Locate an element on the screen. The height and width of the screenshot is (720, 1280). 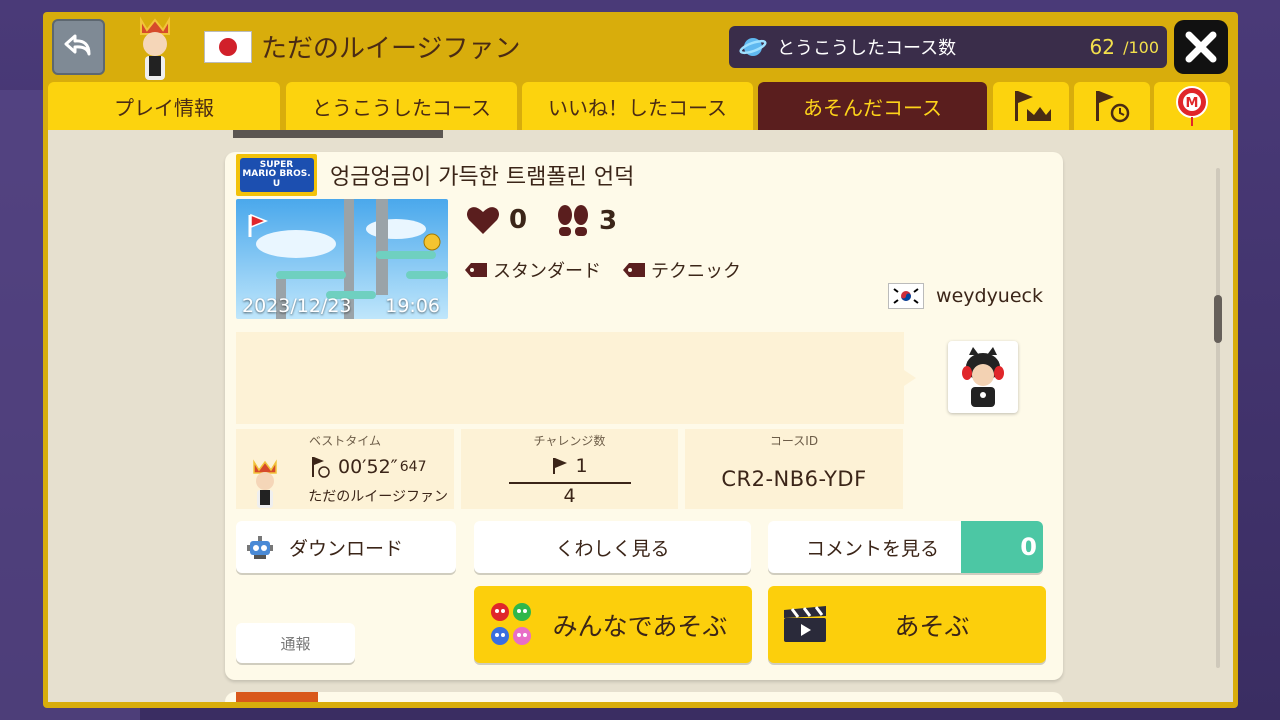
clears-count: 1 is located at coordinates (581, 466).